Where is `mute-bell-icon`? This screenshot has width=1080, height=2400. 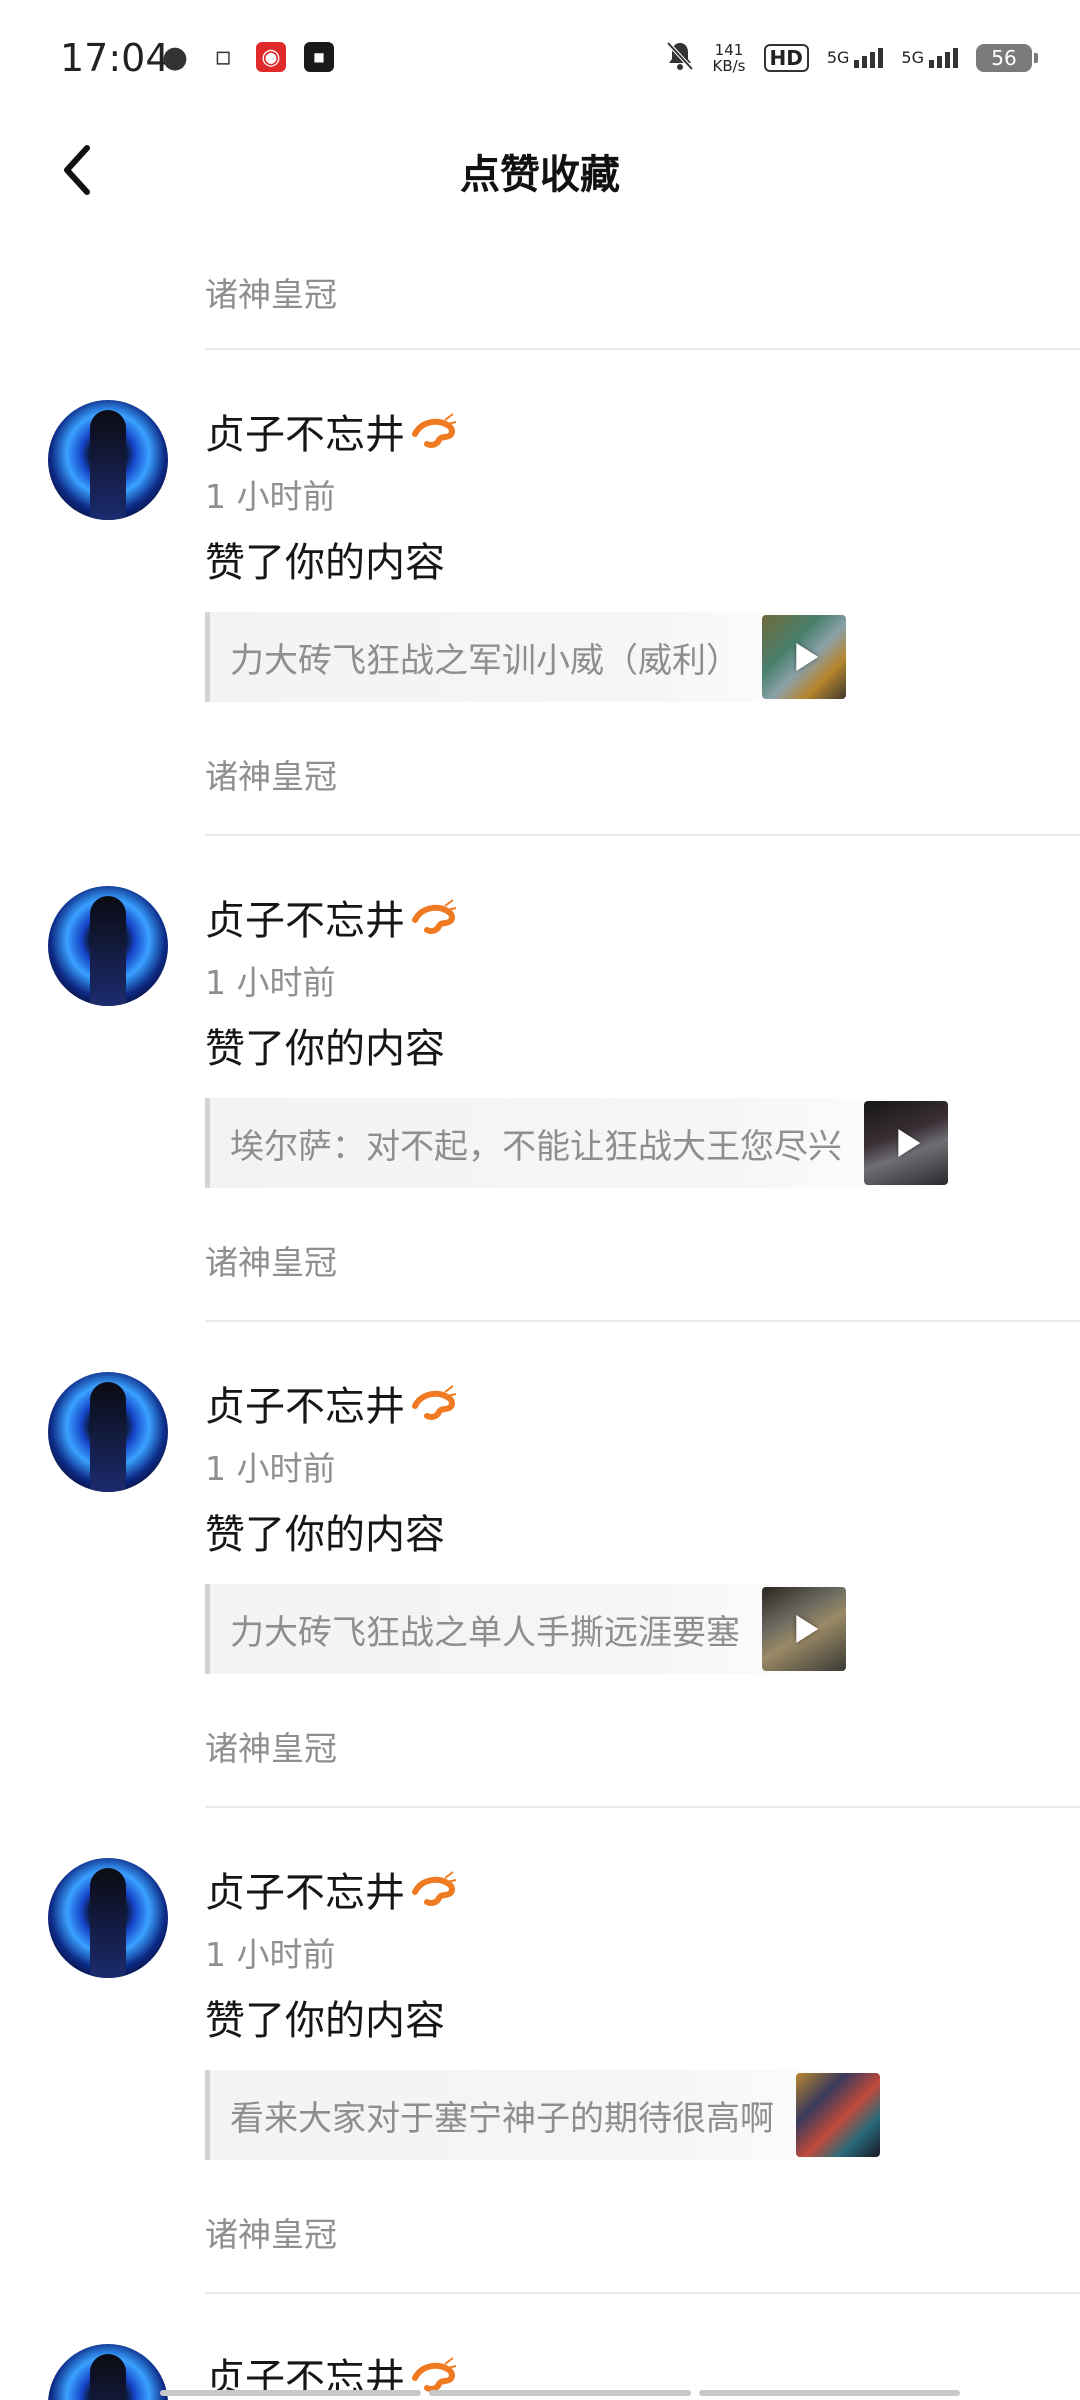 mute-bell-icon is located at coordinates (680, 58).